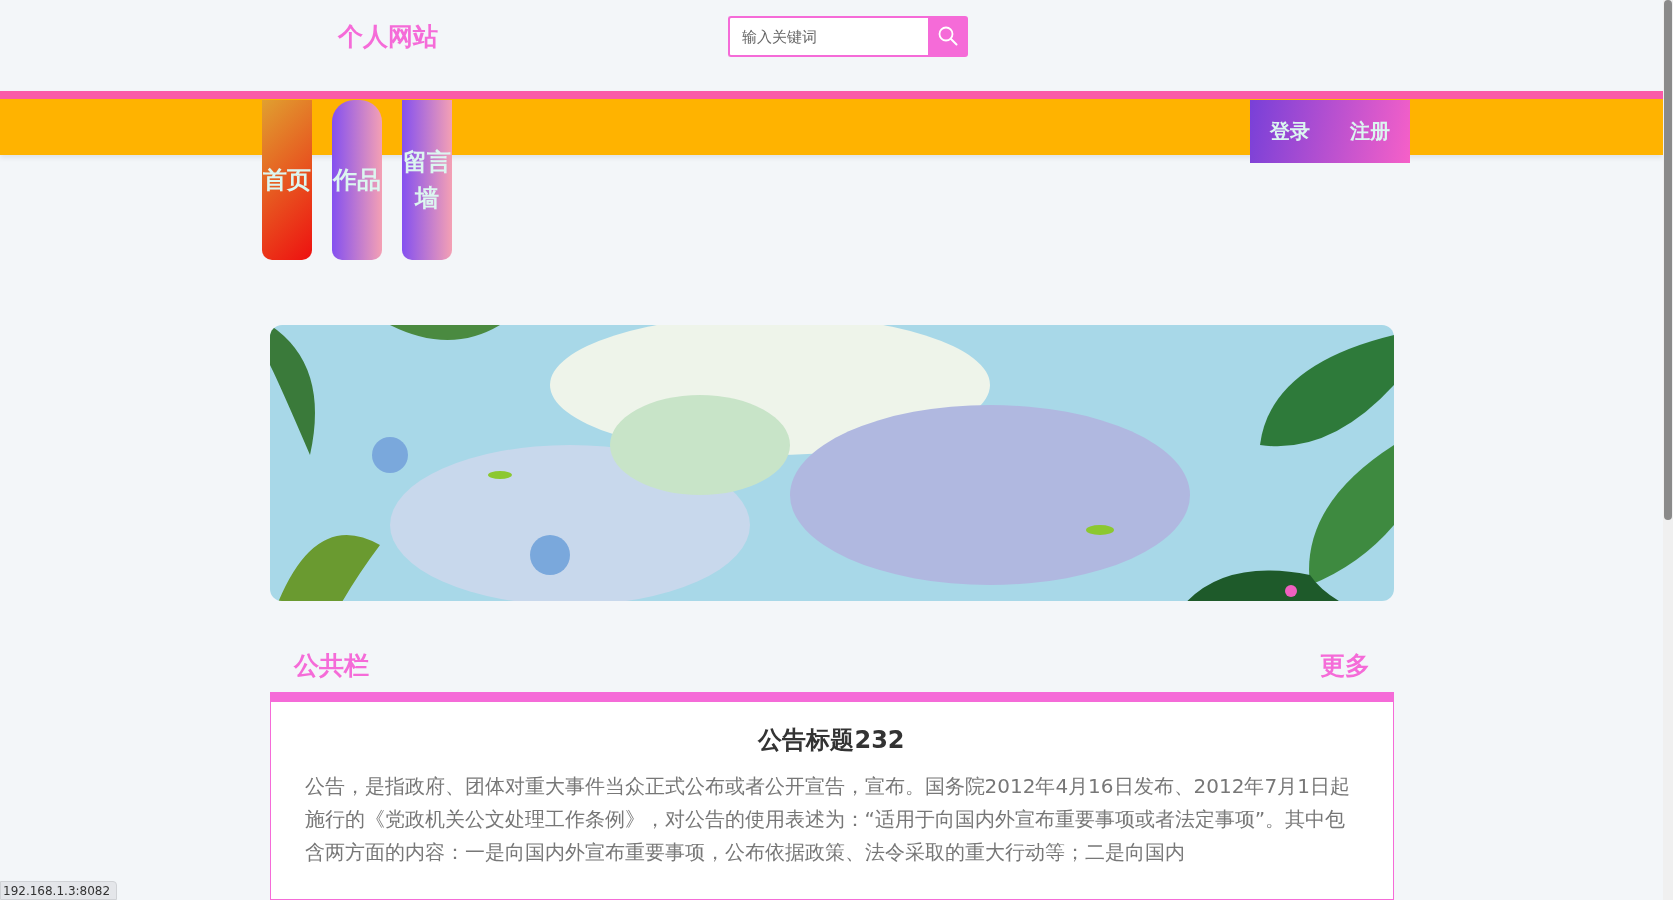  Describe the element at coordinates (1289, 131) in the screenshot. I see `auth-link: 登录` at that location.